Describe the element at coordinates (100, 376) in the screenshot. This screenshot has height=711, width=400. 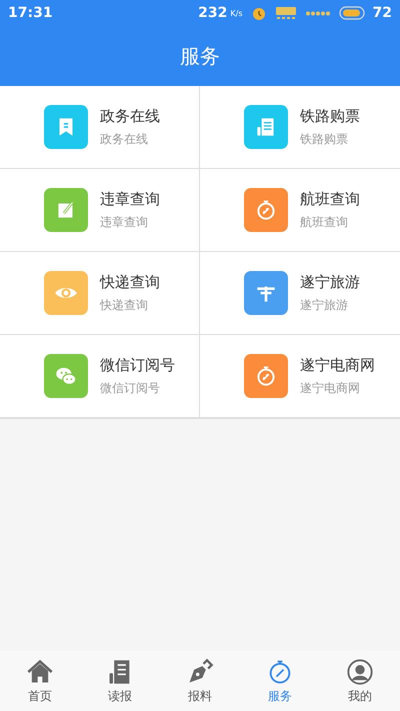
I see `service-tile: 微信订阅号 微信订阅号` at that location.